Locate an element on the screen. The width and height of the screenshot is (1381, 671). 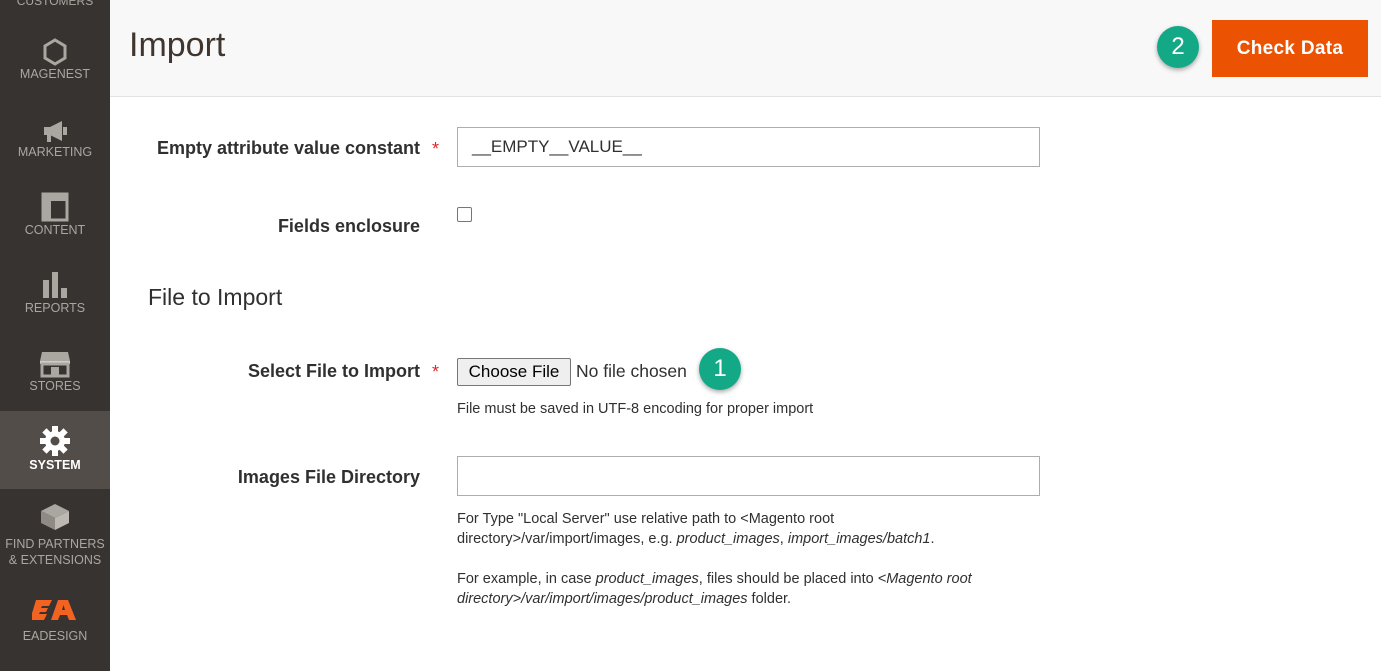
section-title: File to Import is located at coordinates (215, 297).